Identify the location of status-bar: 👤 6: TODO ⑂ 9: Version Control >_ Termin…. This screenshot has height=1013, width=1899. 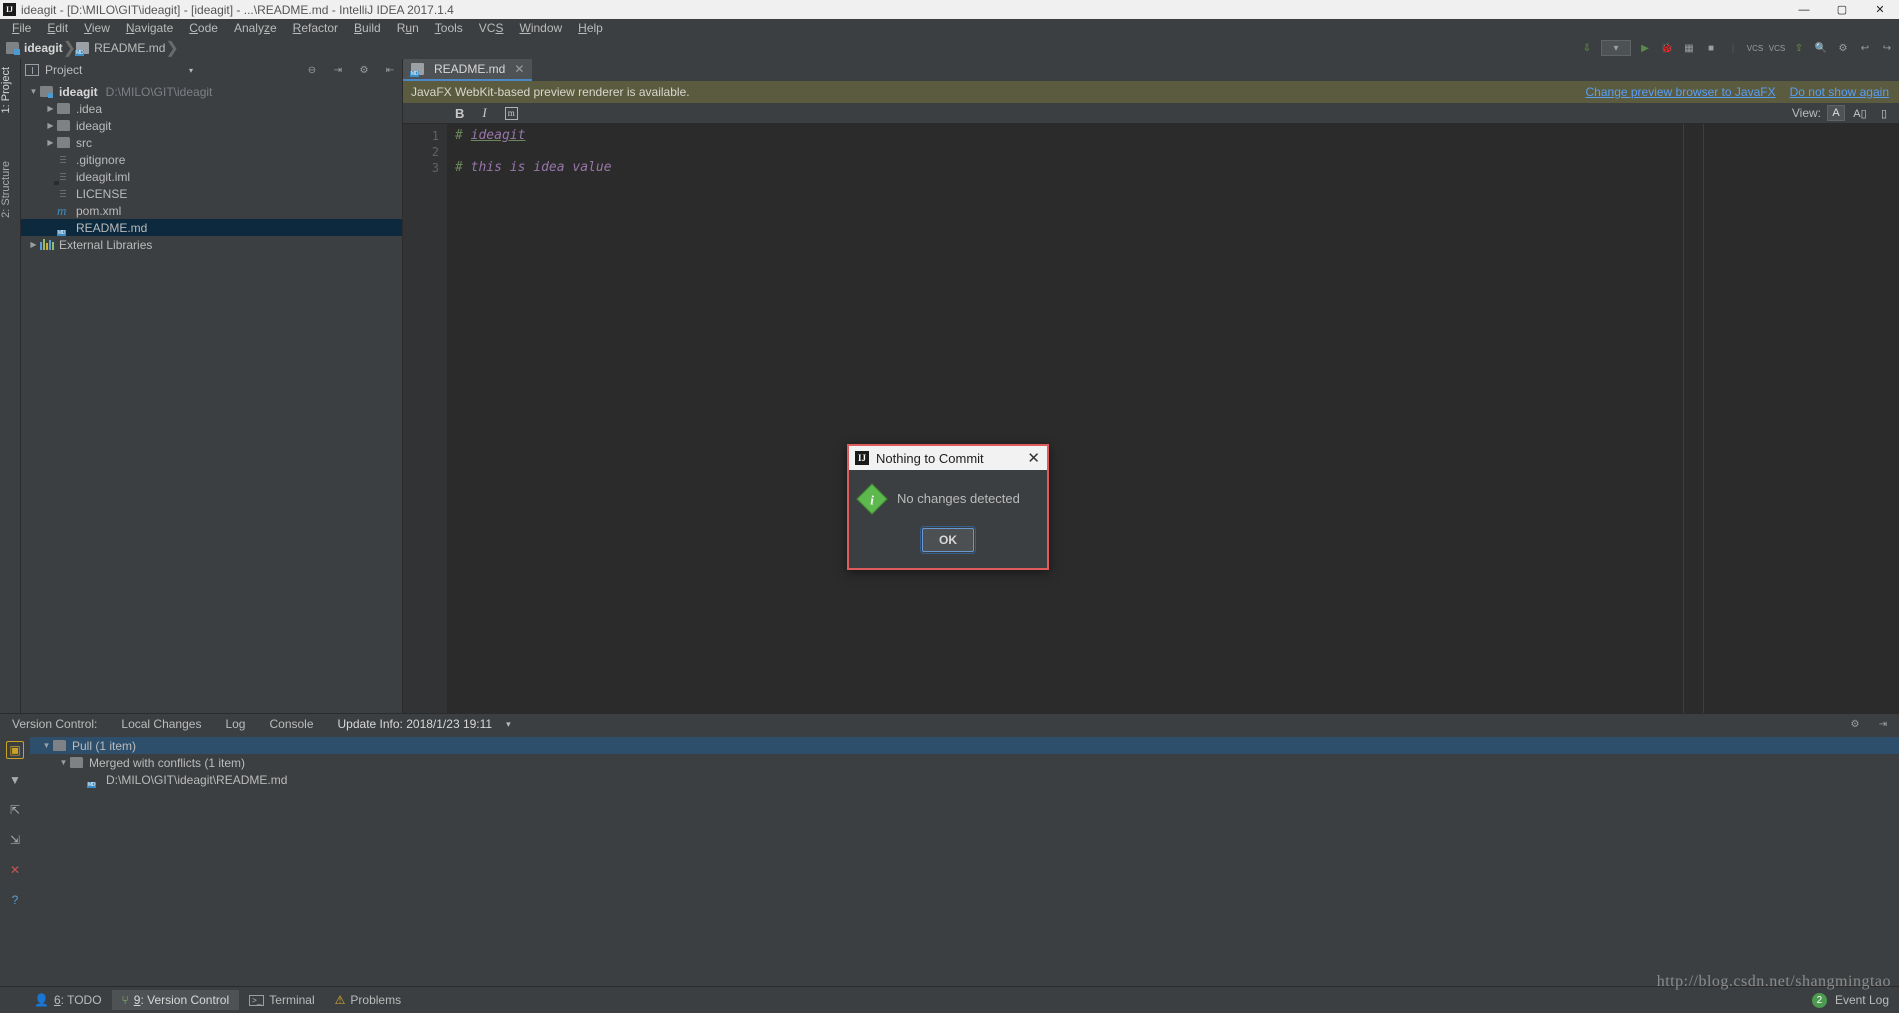
(949, 999).